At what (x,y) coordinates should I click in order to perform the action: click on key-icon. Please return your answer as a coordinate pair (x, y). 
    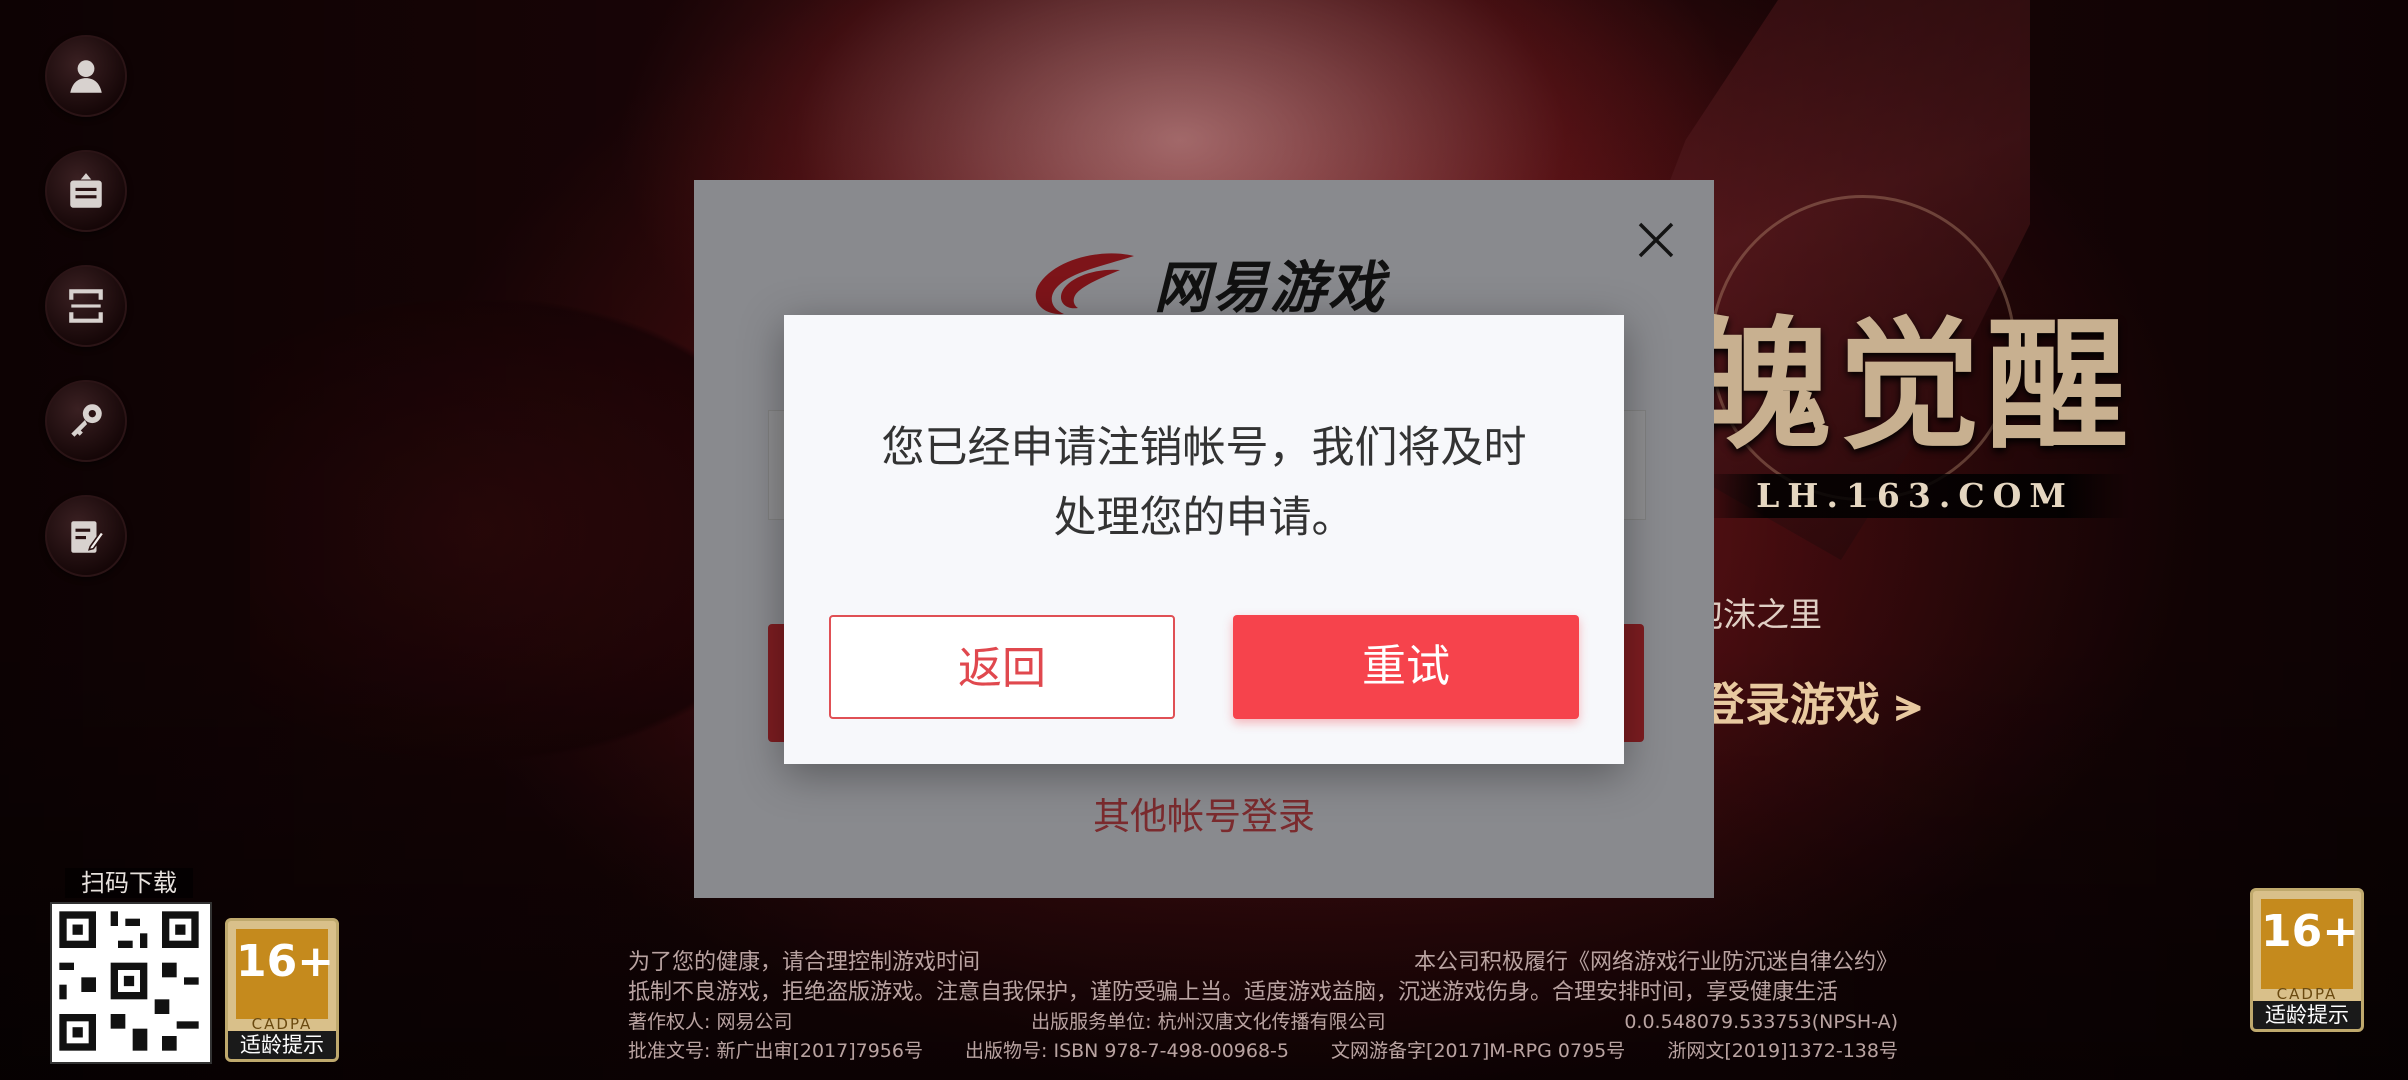
    Looking at the image, I should click on (86, 420).